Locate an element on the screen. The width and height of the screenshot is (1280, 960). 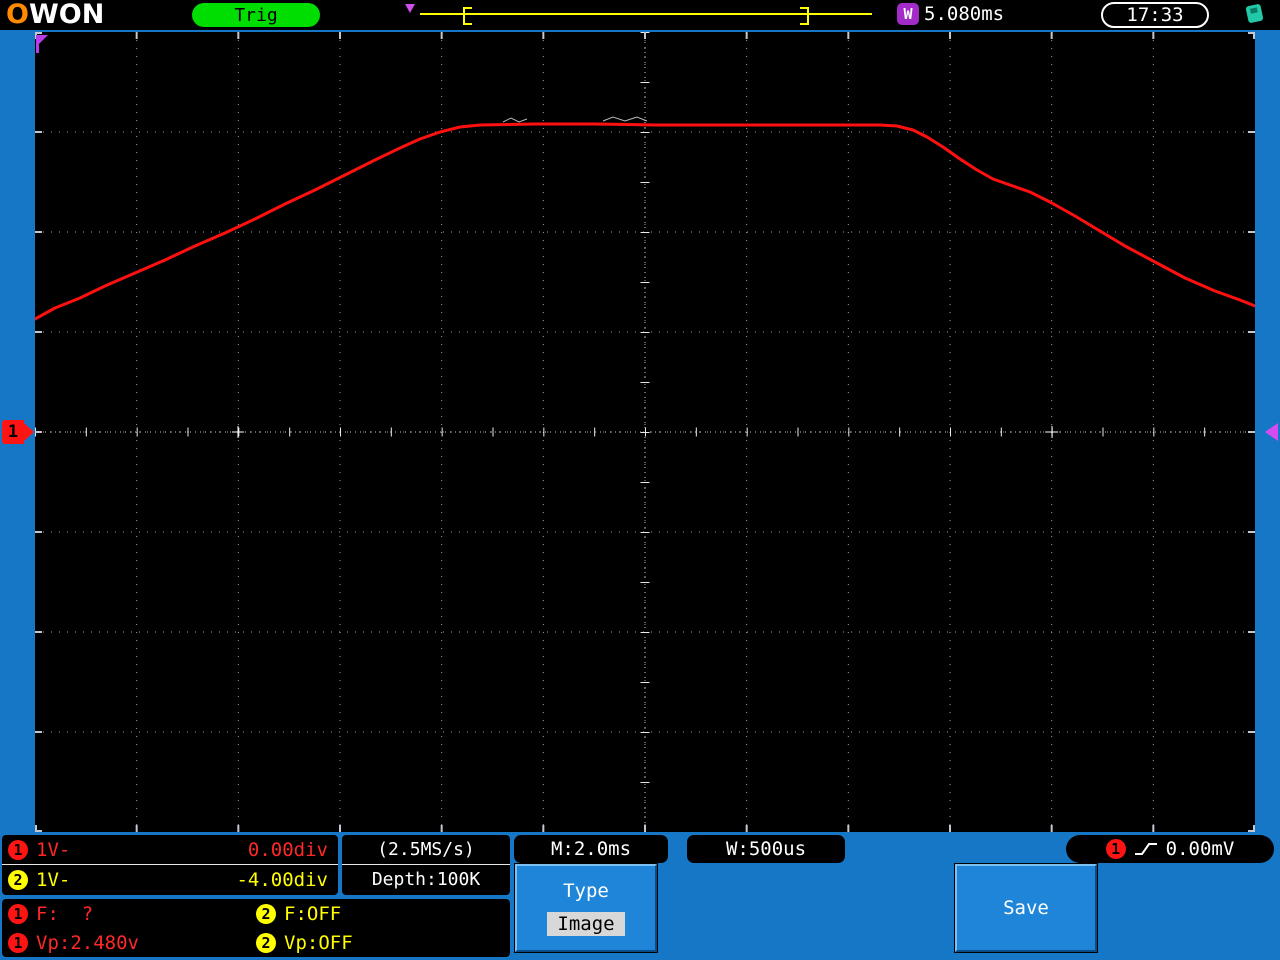
clock: 17:33 is located at coordinates (1155, 15).